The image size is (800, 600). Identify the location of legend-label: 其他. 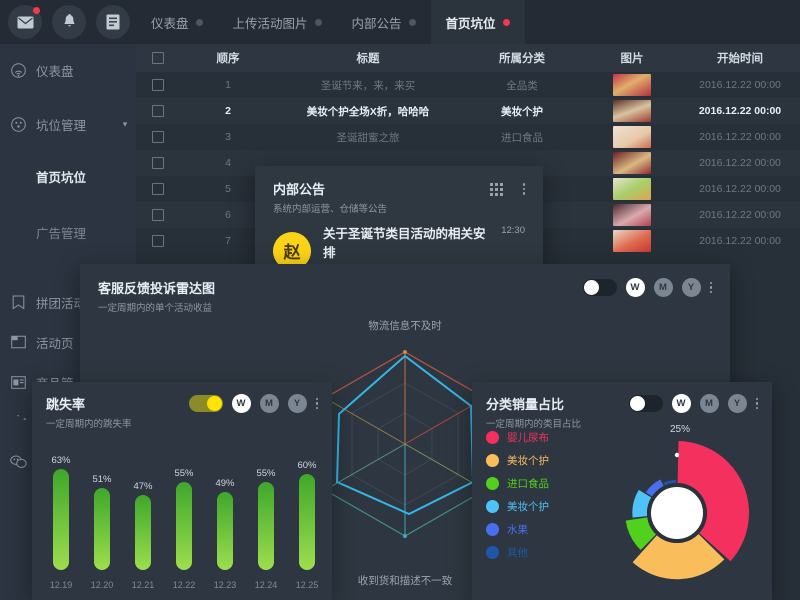
(517, 553).